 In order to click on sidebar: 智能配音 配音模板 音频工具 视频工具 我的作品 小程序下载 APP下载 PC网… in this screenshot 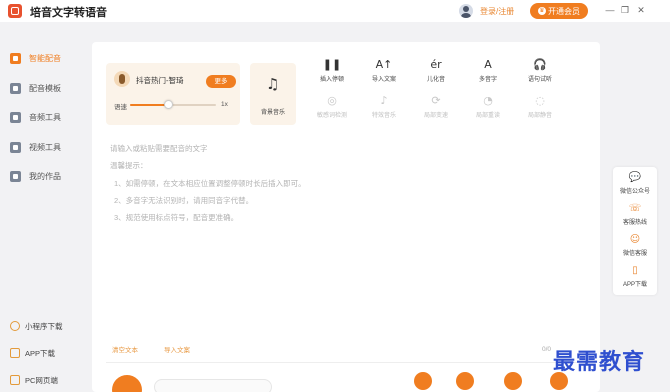, I will do `click(43, 214)`.